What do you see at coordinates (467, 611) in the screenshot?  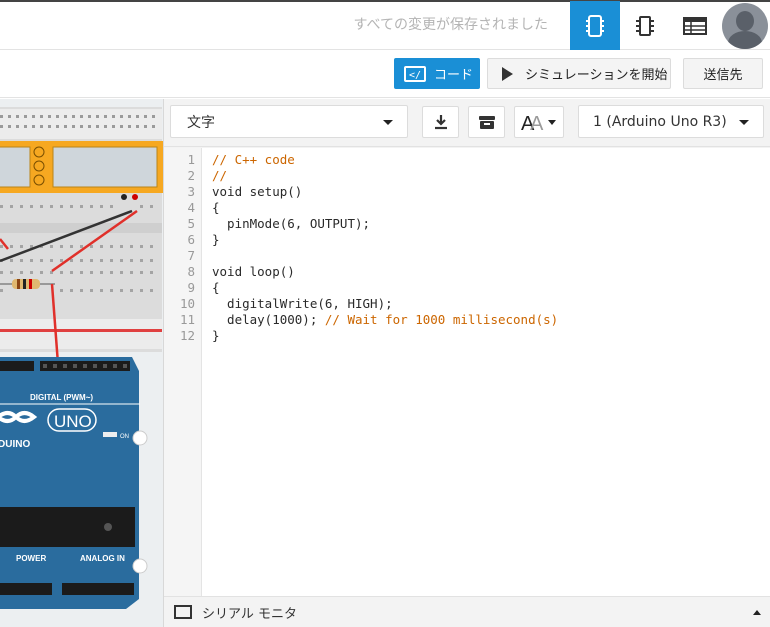 I see `serial-monitor-bar: シリアル モニタ` at bounding box center [467, 611].